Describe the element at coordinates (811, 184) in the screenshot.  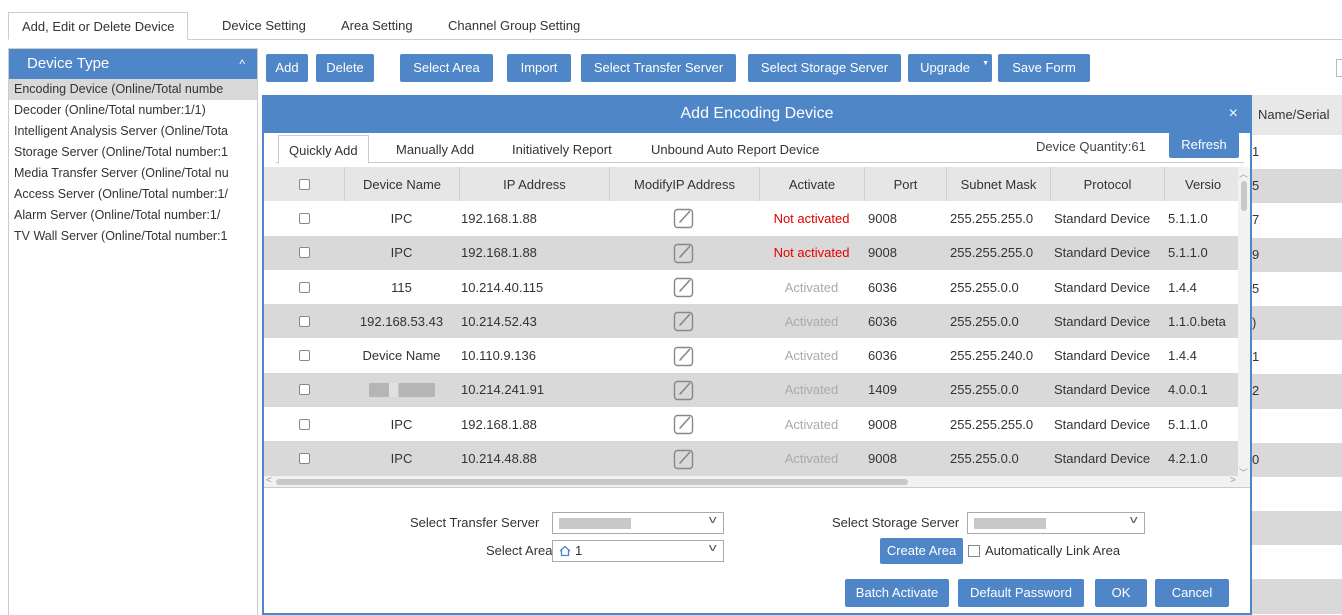
I see `col-activate: Activate` at that location.